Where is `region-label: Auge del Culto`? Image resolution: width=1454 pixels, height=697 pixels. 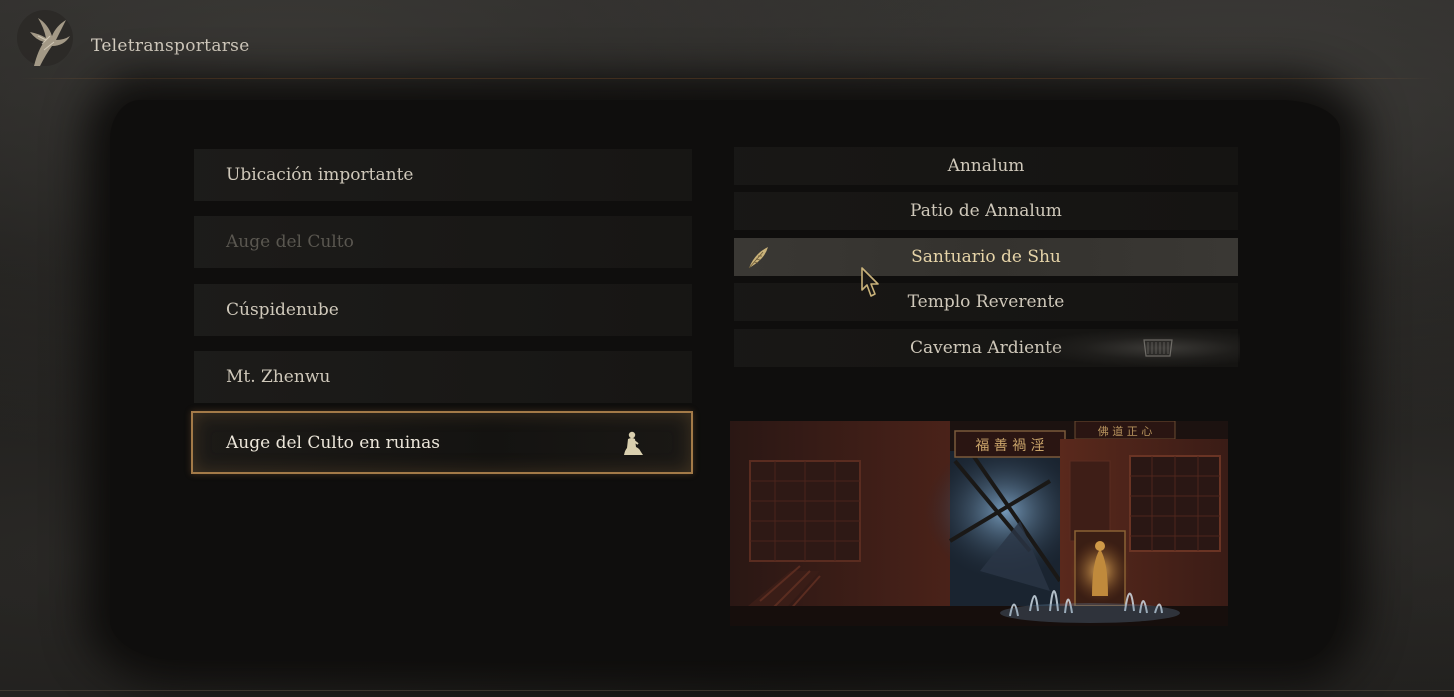
region-label: Auge del Culto is located at coordinates (290, 242).